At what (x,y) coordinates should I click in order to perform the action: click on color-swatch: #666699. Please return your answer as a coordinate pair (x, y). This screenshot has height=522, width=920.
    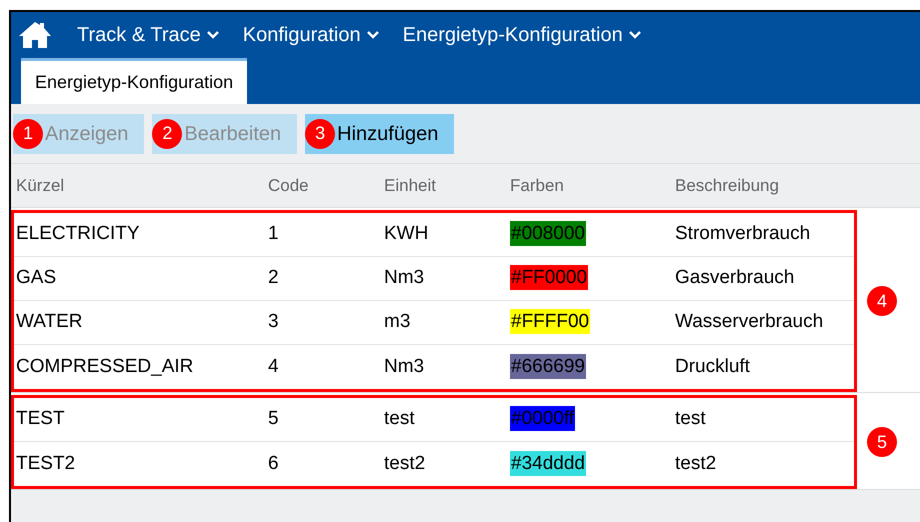
    Looking at the image, I should click on (548, 366).